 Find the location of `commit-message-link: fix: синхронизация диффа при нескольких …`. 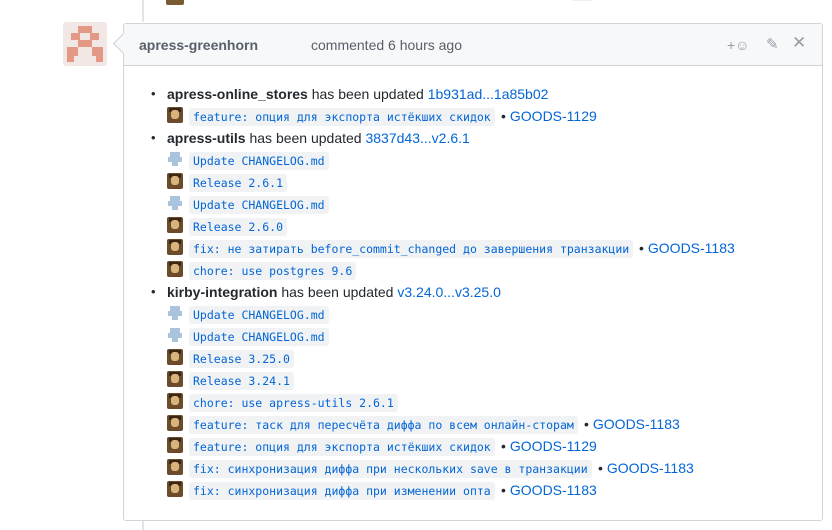

commit-message-link: fix: синхронизация диффа при нескольких … is located at coordinates (390, 469).